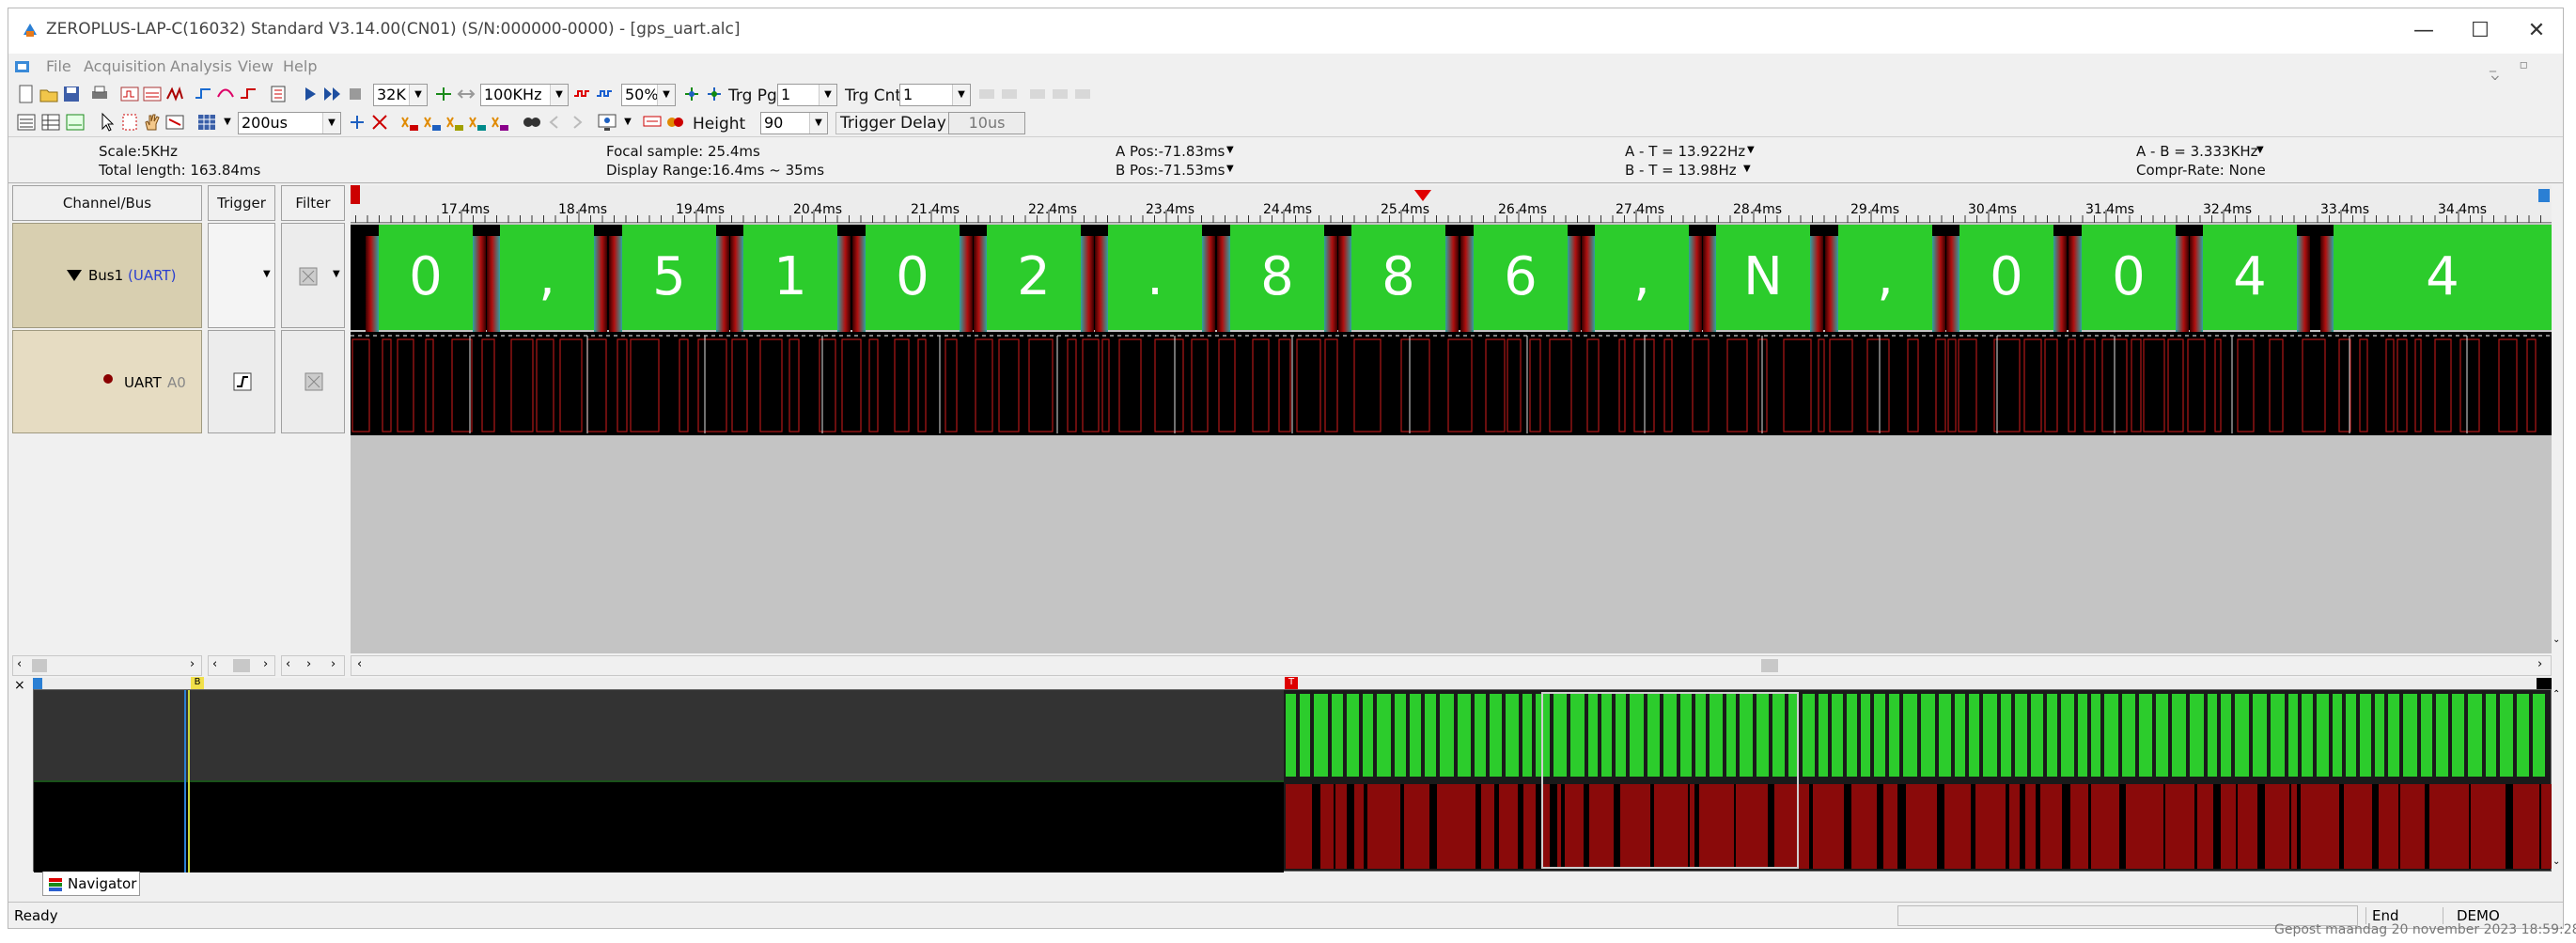 This screenshot has width=2576, height=943. Describe the element at coordinates (355, 94) in the screenshot. I see `stop-icon` at that location.